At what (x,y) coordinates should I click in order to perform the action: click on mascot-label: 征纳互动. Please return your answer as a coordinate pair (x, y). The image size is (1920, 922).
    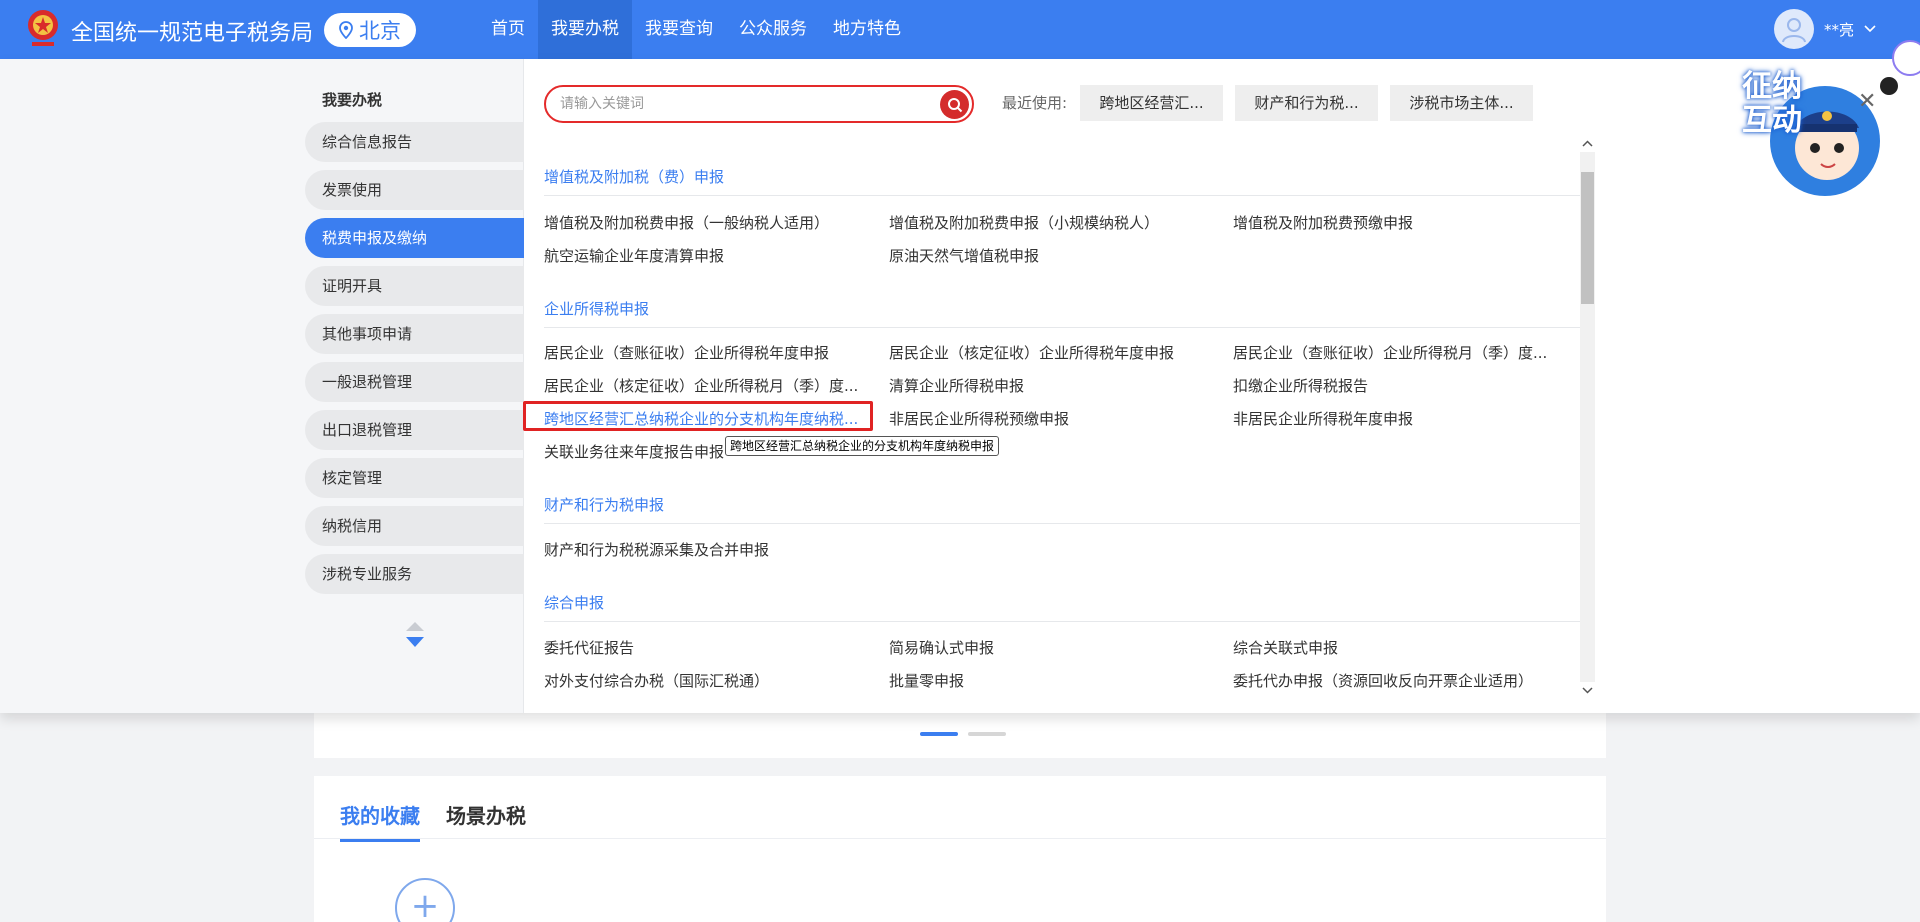
    Looking at the image, I should click on (1772, 103).